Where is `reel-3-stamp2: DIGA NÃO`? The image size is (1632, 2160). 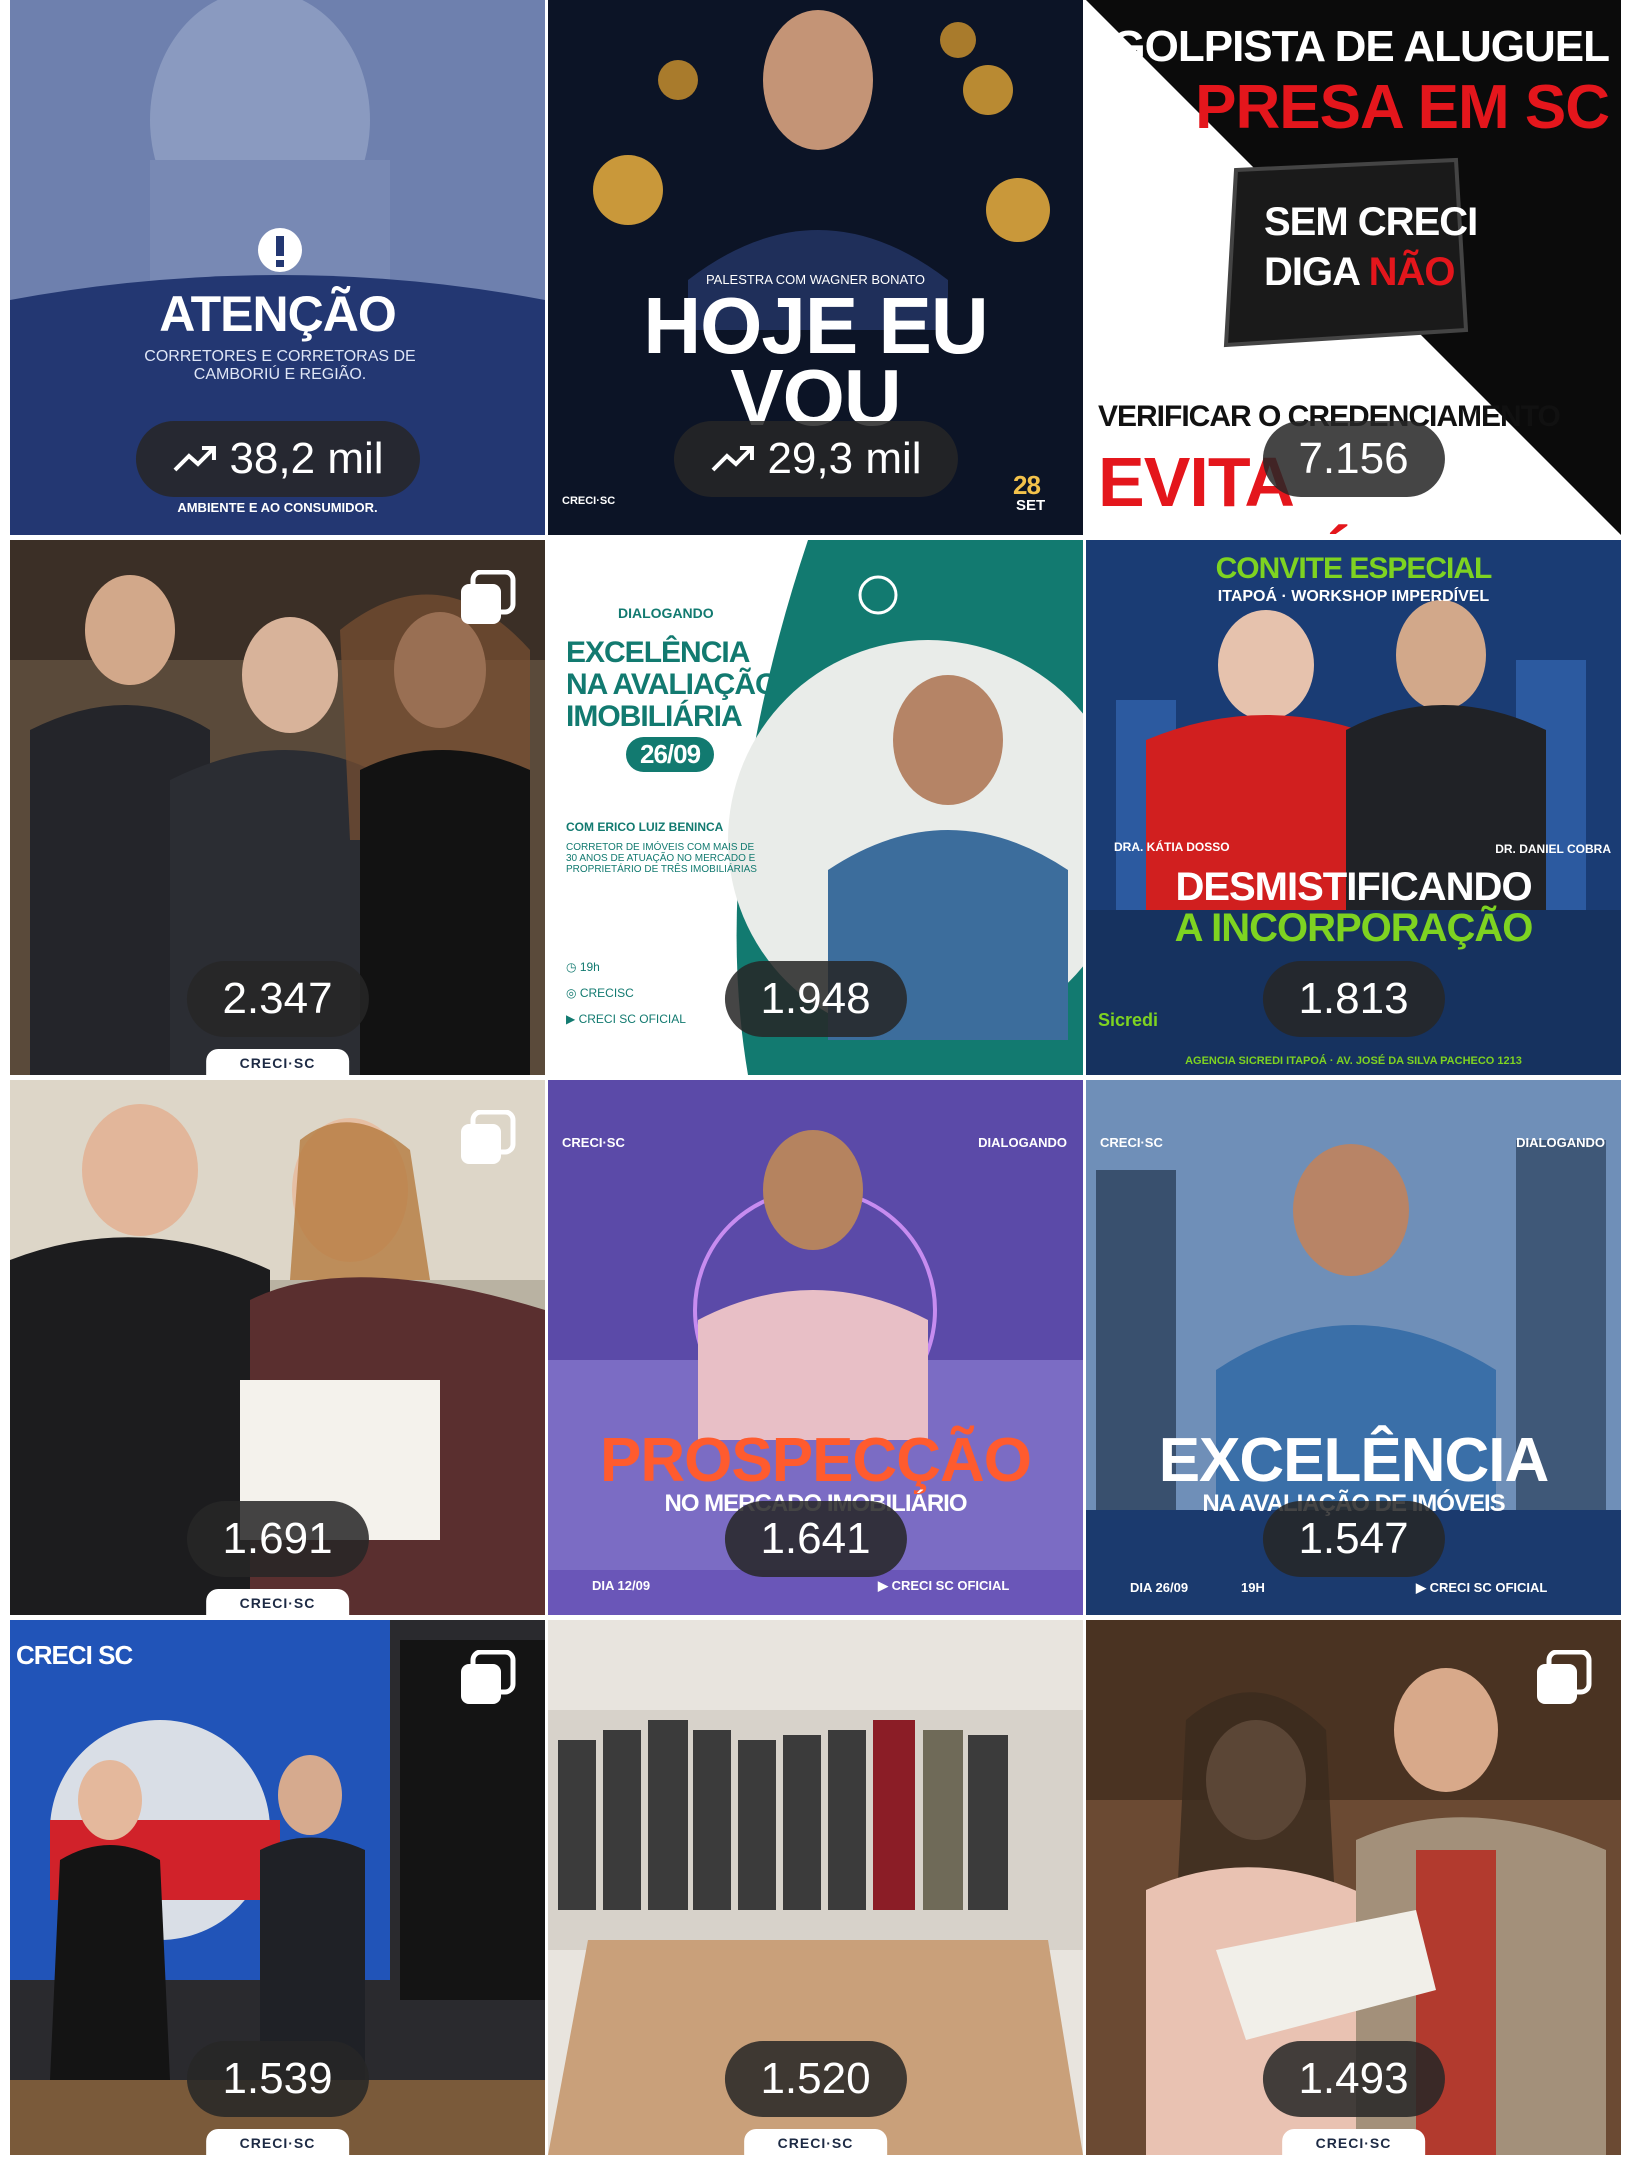
reel-3-stamp2: DIGA NÃO is located at coordinates (1360, 272).